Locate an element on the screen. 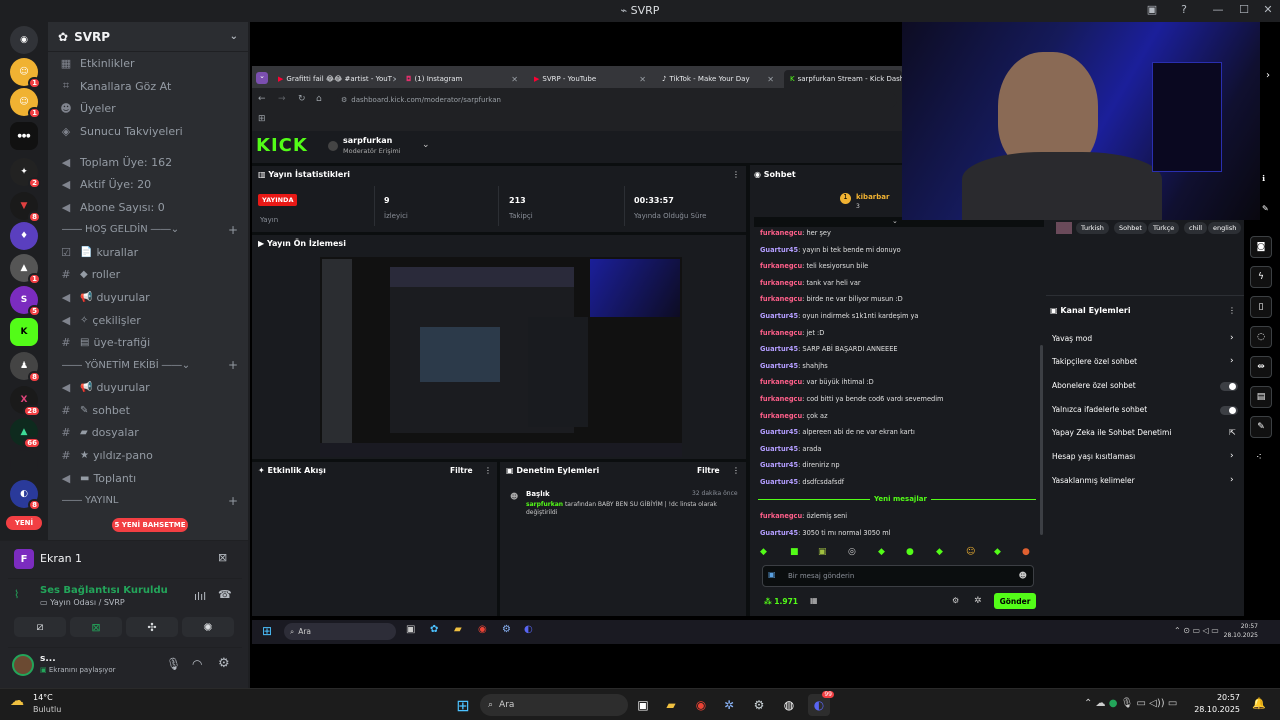  server-icon-2: ✦ 2 is located at coordinates (25, 173).